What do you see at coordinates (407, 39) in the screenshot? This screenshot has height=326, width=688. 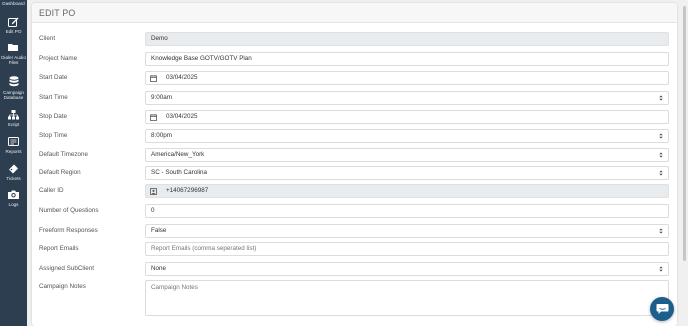 I see `client-field: Demo` at bounding box center [407, 39].